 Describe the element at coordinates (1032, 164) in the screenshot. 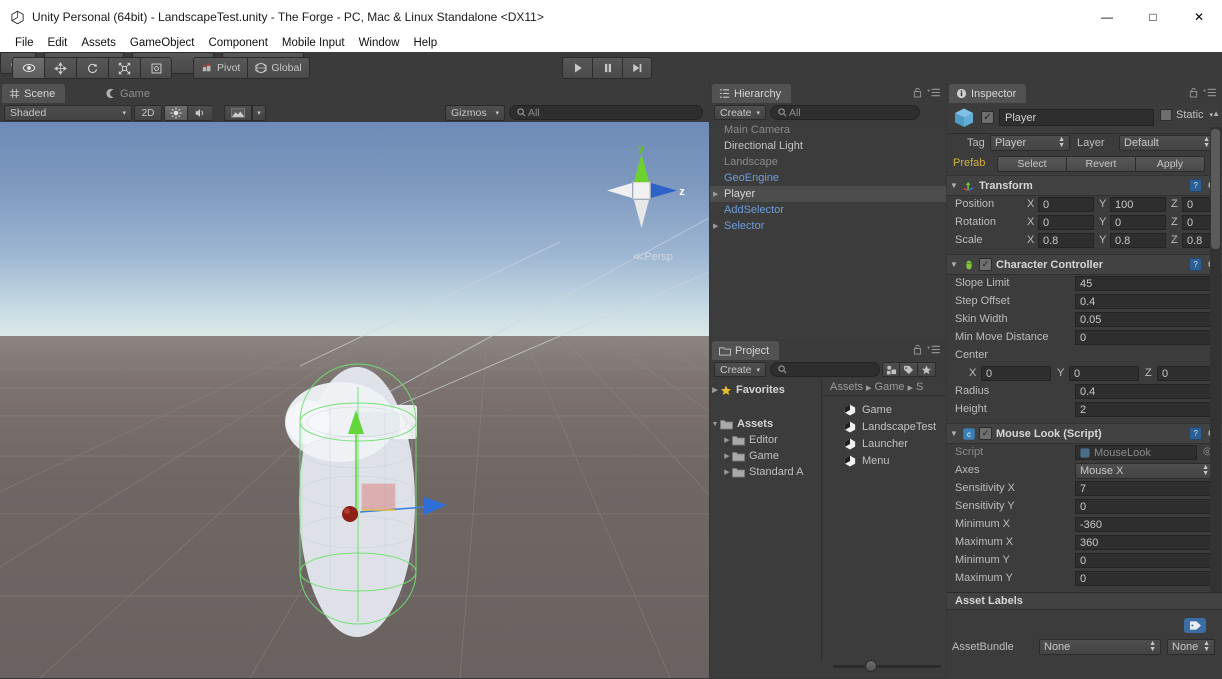

I see `prefab-select-button: Select` at that location.